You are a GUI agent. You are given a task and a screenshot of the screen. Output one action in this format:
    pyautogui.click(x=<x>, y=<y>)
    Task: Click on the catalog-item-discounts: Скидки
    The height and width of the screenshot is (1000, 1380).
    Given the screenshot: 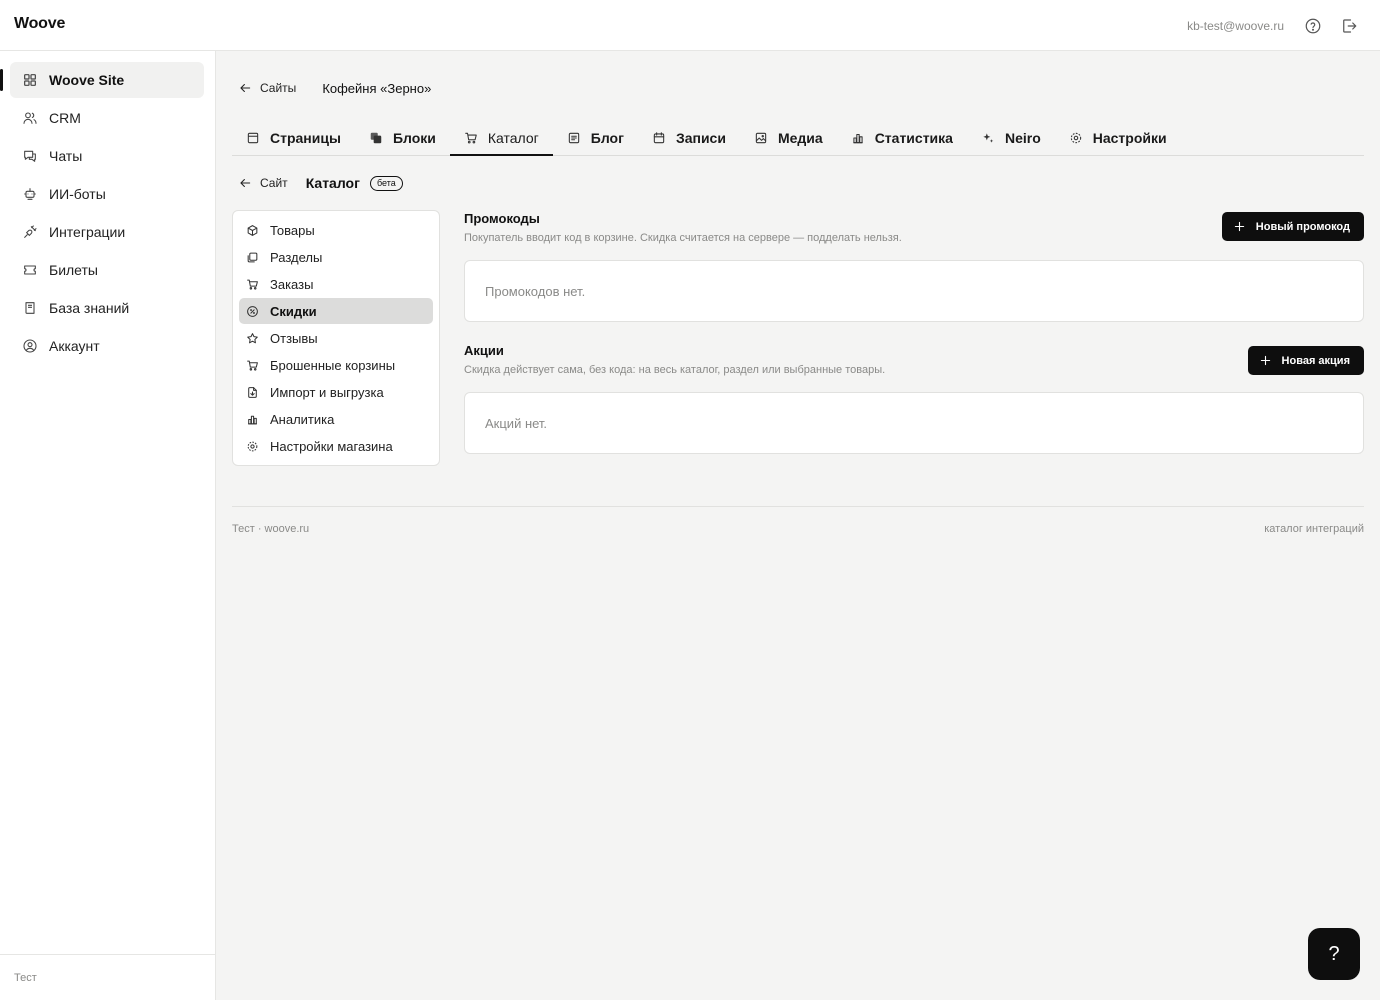 What is the action you would take?
    pyautogui.click(x=336, y=311)
    